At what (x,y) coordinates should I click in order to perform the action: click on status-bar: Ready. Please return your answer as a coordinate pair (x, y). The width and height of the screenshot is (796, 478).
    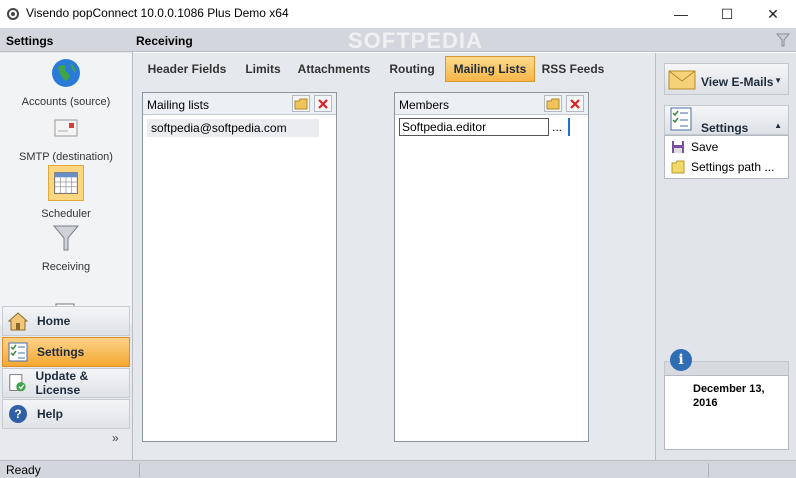
    Looking at the image, I should click on (398, 469).